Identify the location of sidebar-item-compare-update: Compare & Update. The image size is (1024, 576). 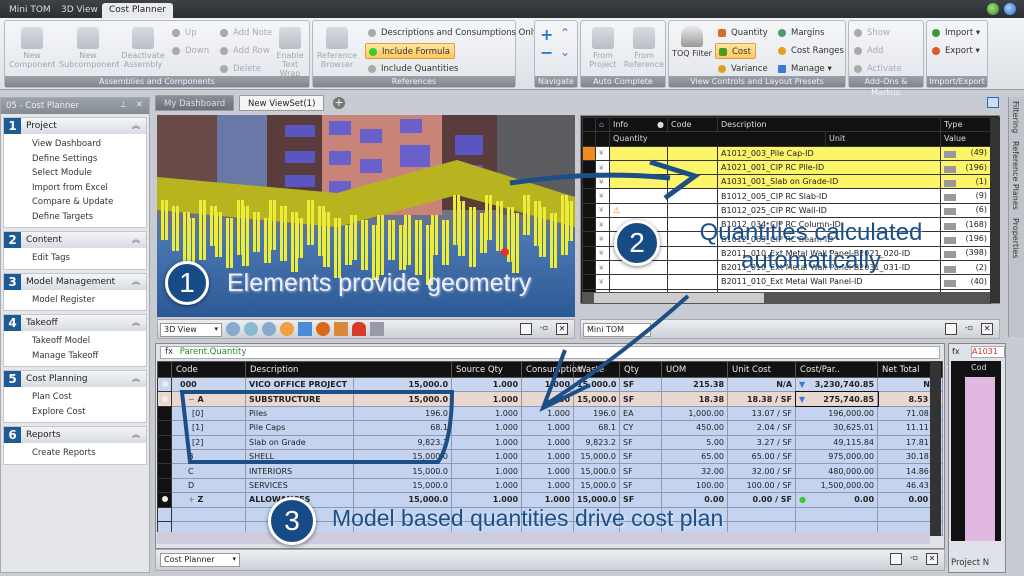
(89, 202).